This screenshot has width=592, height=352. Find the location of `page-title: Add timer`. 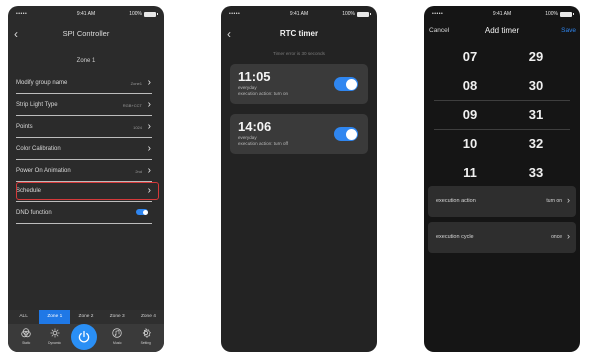

page-title: Add timer is located at coordinates (502, 30).